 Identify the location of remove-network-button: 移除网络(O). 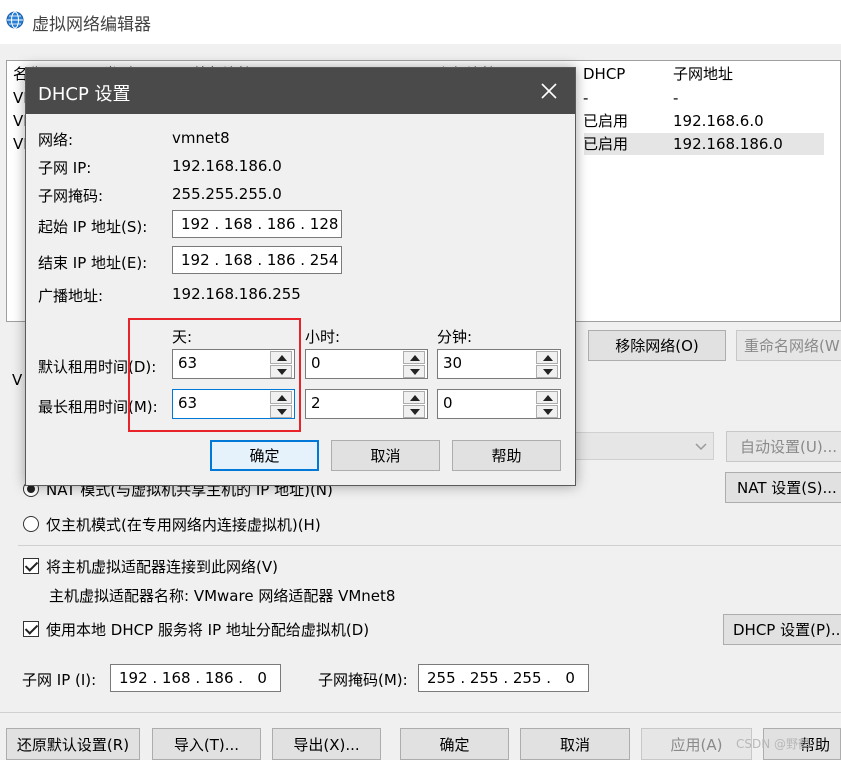
(657, 345).